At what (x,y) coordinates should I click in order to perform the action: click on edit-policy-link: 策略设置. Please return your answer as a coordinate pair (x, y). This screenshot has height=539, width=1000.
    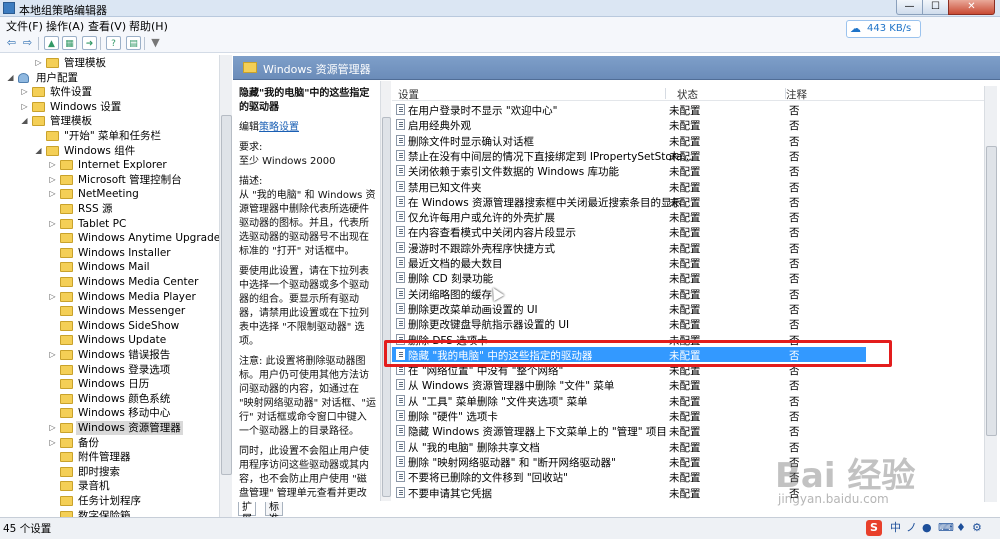
    Looking at the image, I should click on (279, 127).